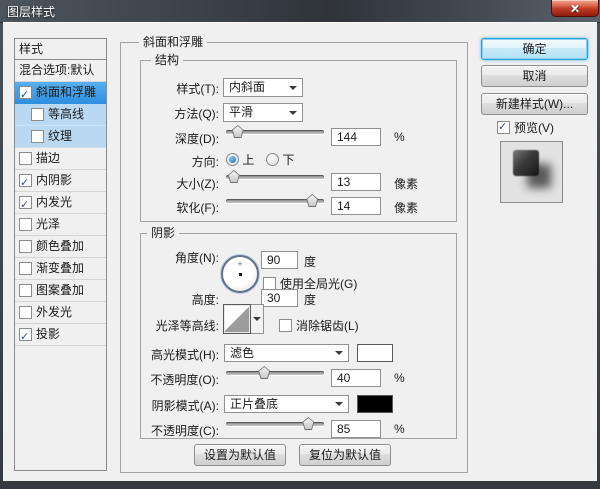  What do you see at coordinates (66, 92) in the screenshot?
I see `style-label: 斜面和浮雕` at bounding box center [66, 92].